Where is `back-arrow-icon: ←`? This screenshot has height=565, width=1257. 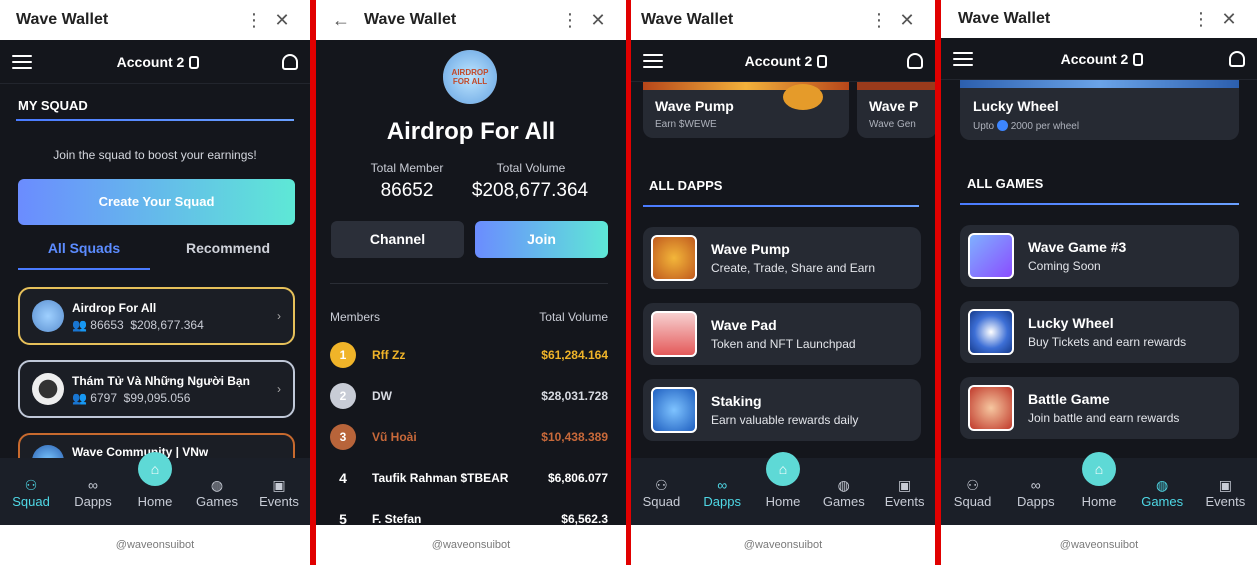 back-arrow-icon: ← is located at coordinates (341, 20).